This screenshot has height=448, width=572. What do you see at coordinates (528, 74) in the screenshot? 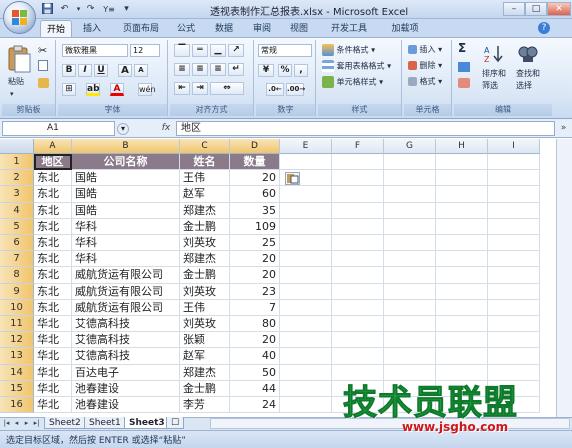
I see `find-select-label-1: 查找和` at bounding box center [528, 74].